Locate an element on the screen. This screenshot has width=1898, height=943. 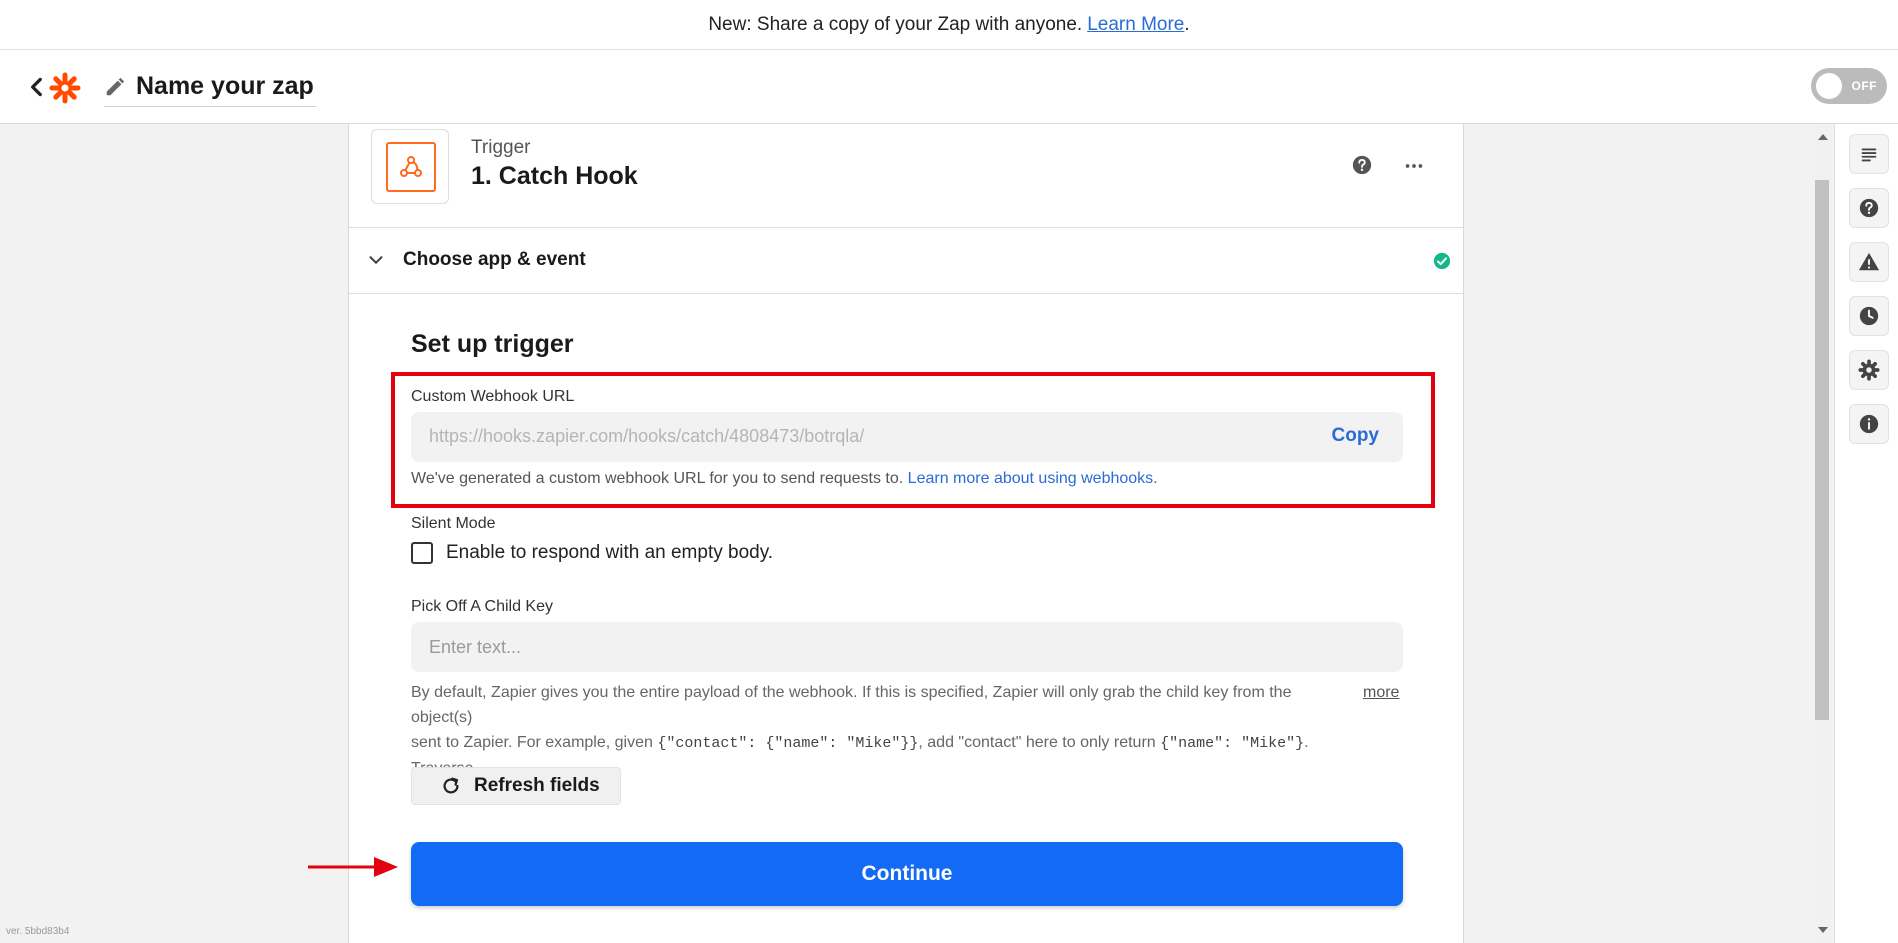
desc-code-2: {"name": "Mike"} is located at coordinates (1232, 743).